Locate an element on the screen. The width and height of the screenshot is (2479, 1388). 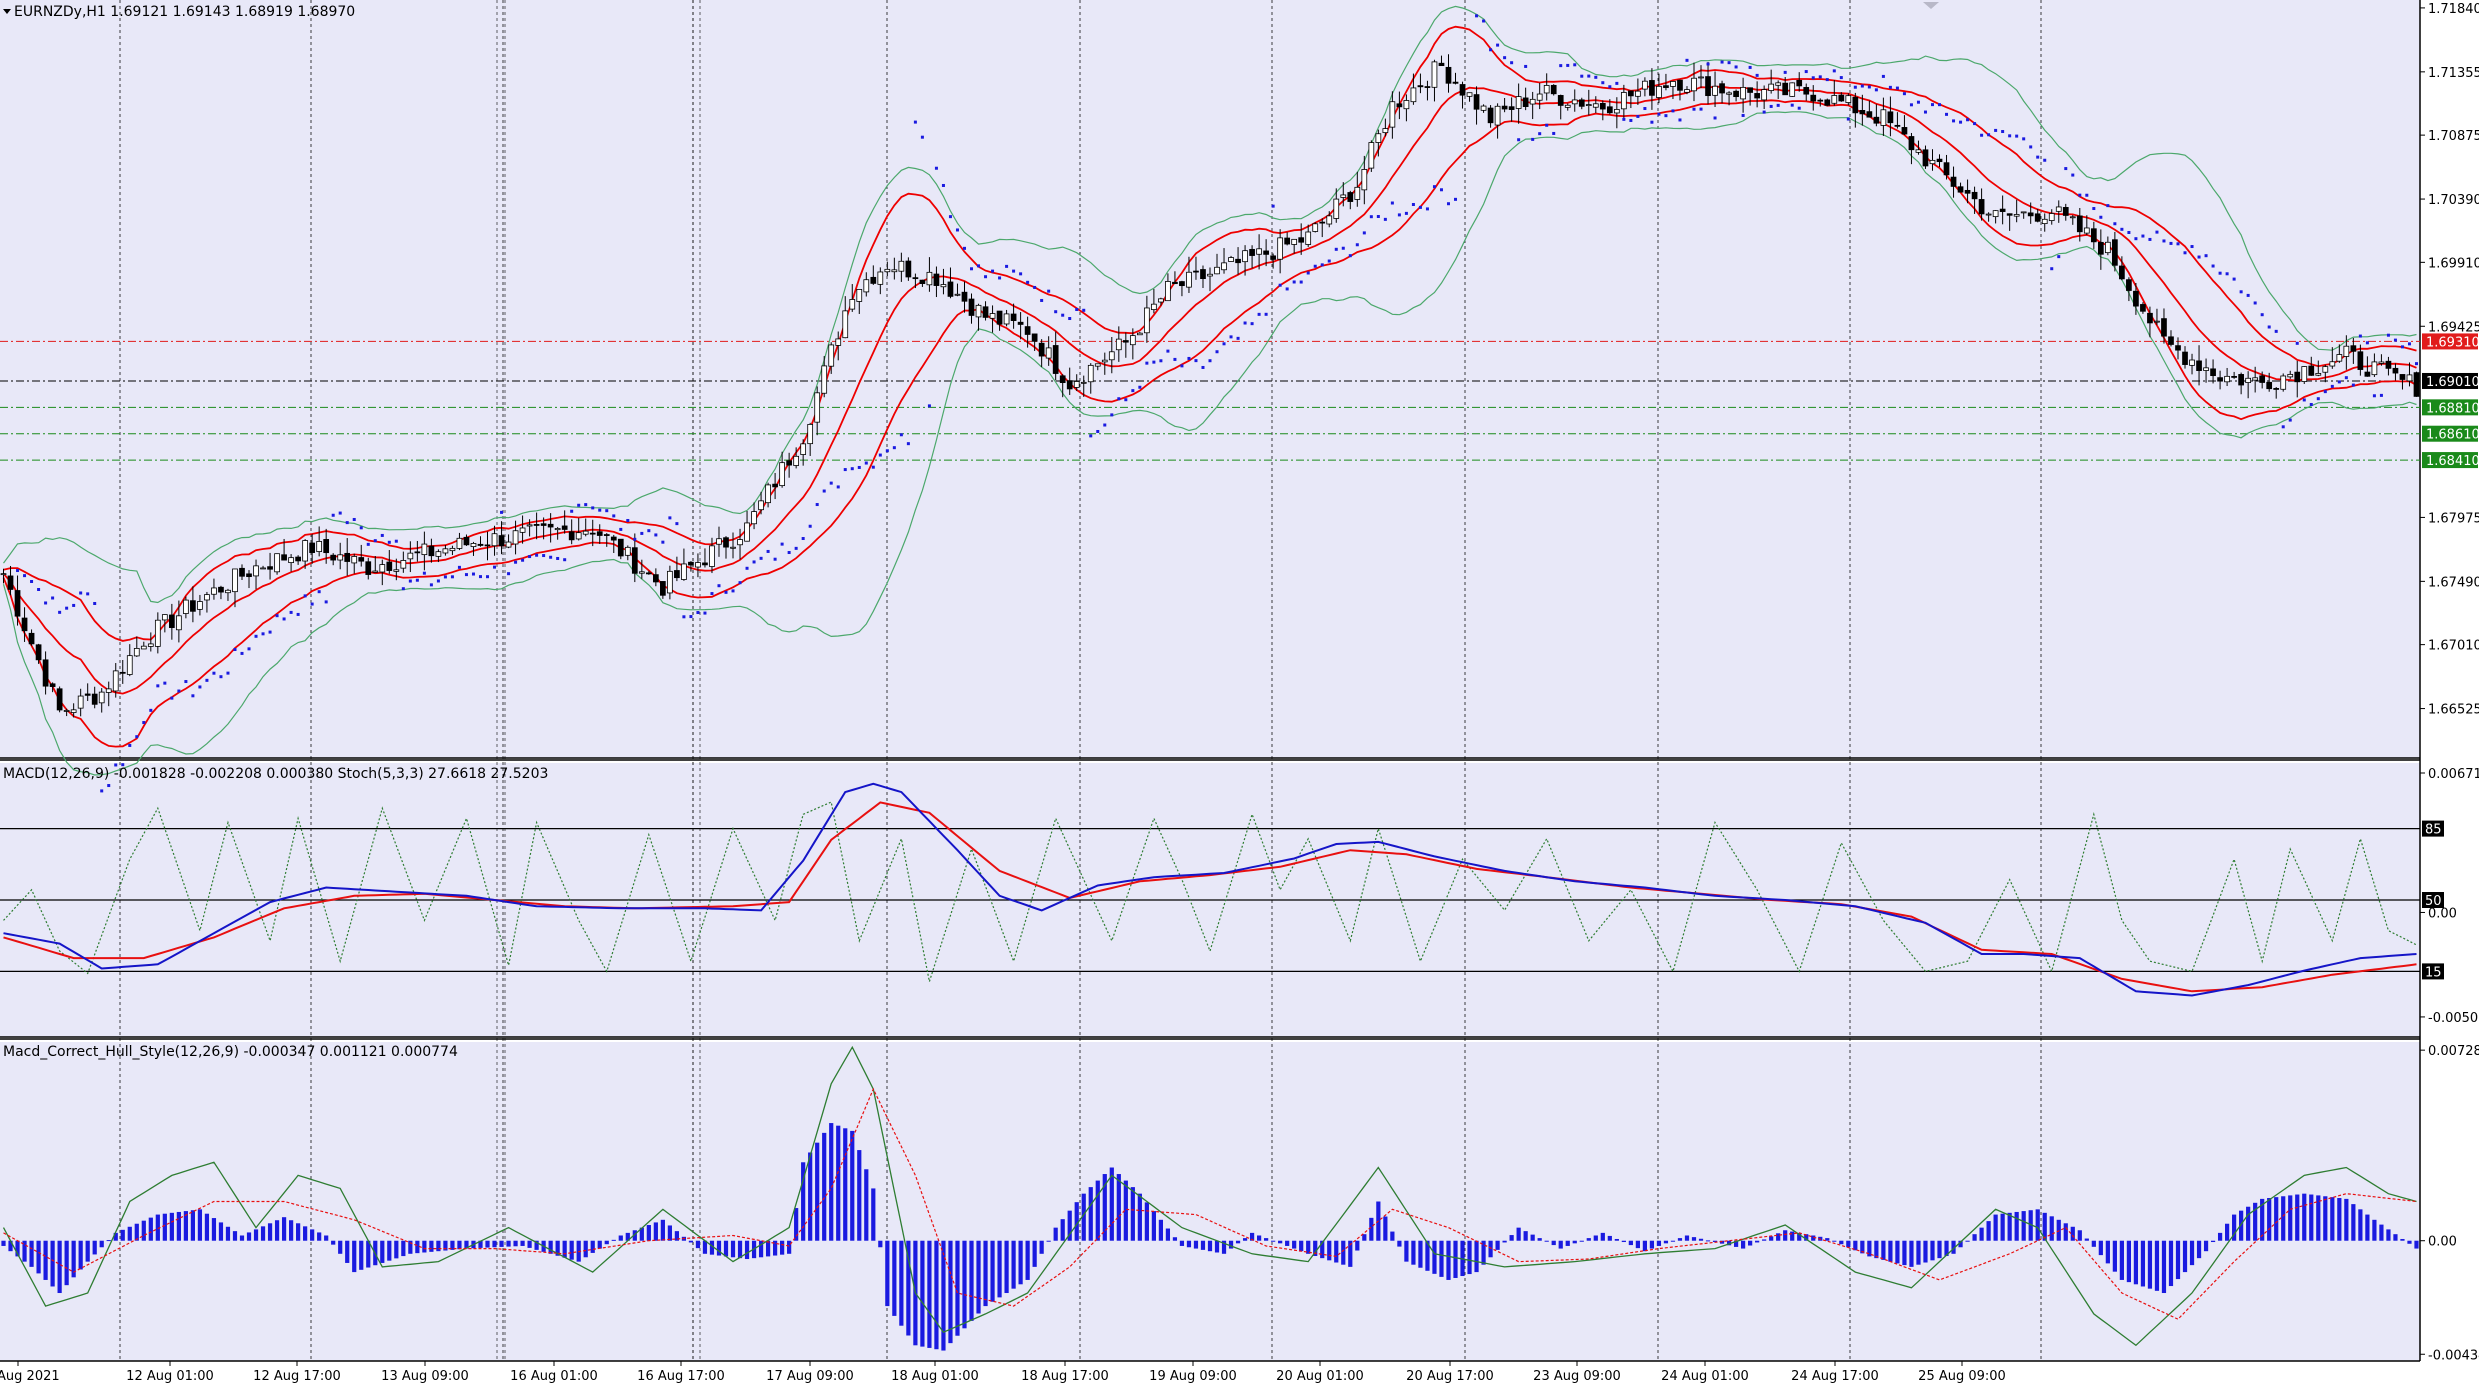
time-tick-label: 13 Aug 09:00 is located at coordinates (425, 1376).